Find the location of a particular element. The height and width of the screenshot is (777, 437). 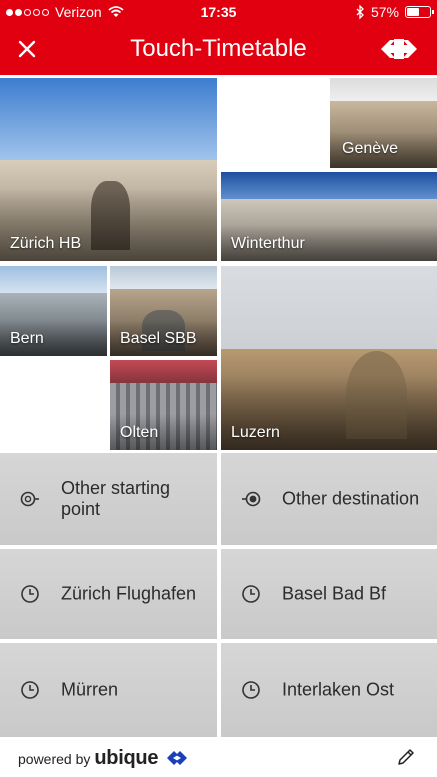

ubique-logo-icon is located at coordinates (177, 758).